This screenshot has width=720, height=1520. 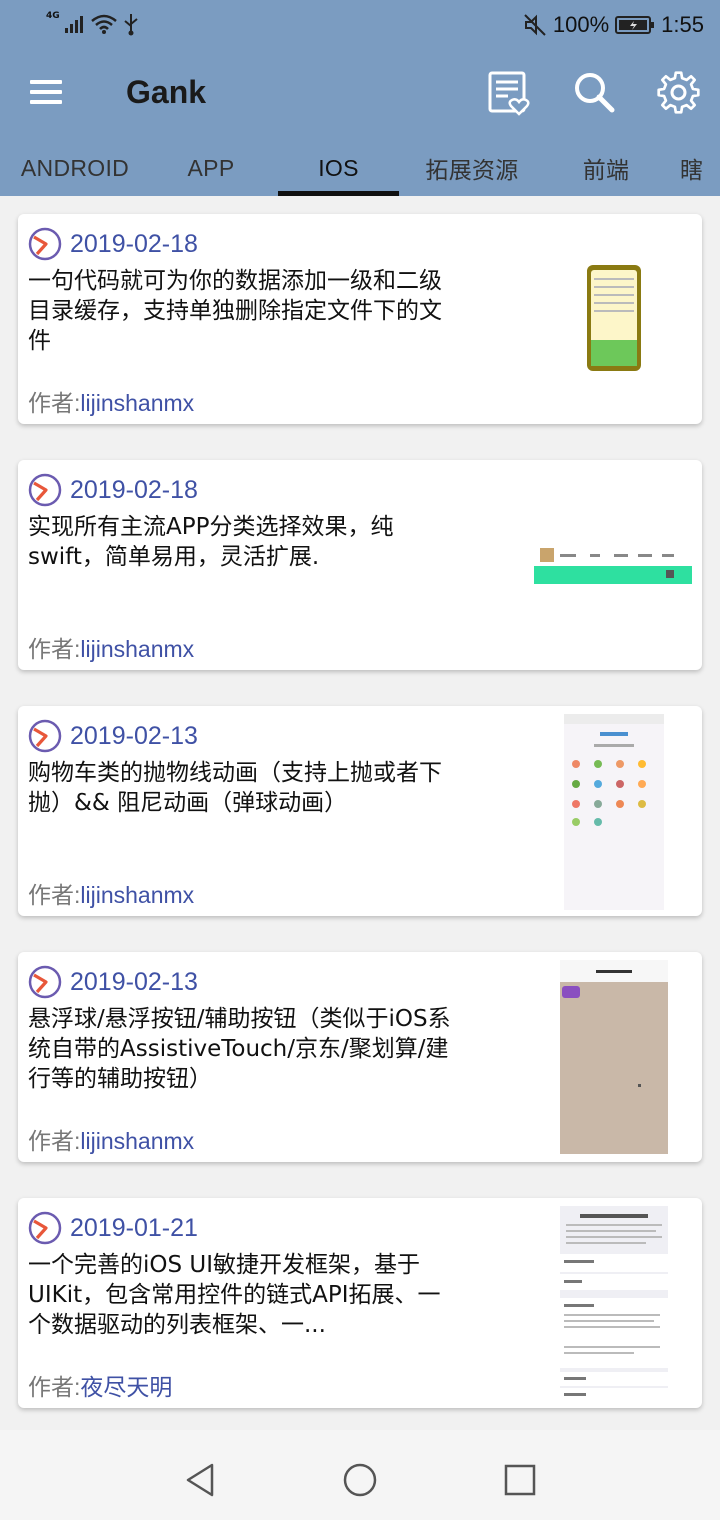 I want to click on back-triangle-icon, so click(x=200, y=1480).